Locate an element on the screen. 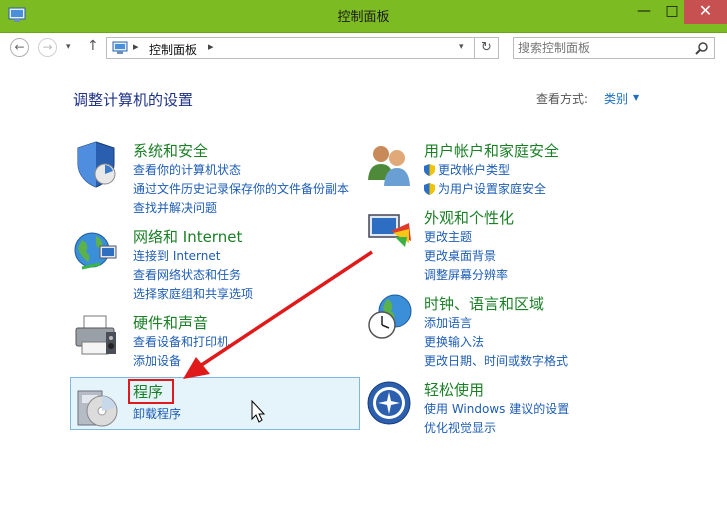 The height and width of the screenshot is (528, 727). view-by-label: 查看方式: is located at coordinates (562, 99).